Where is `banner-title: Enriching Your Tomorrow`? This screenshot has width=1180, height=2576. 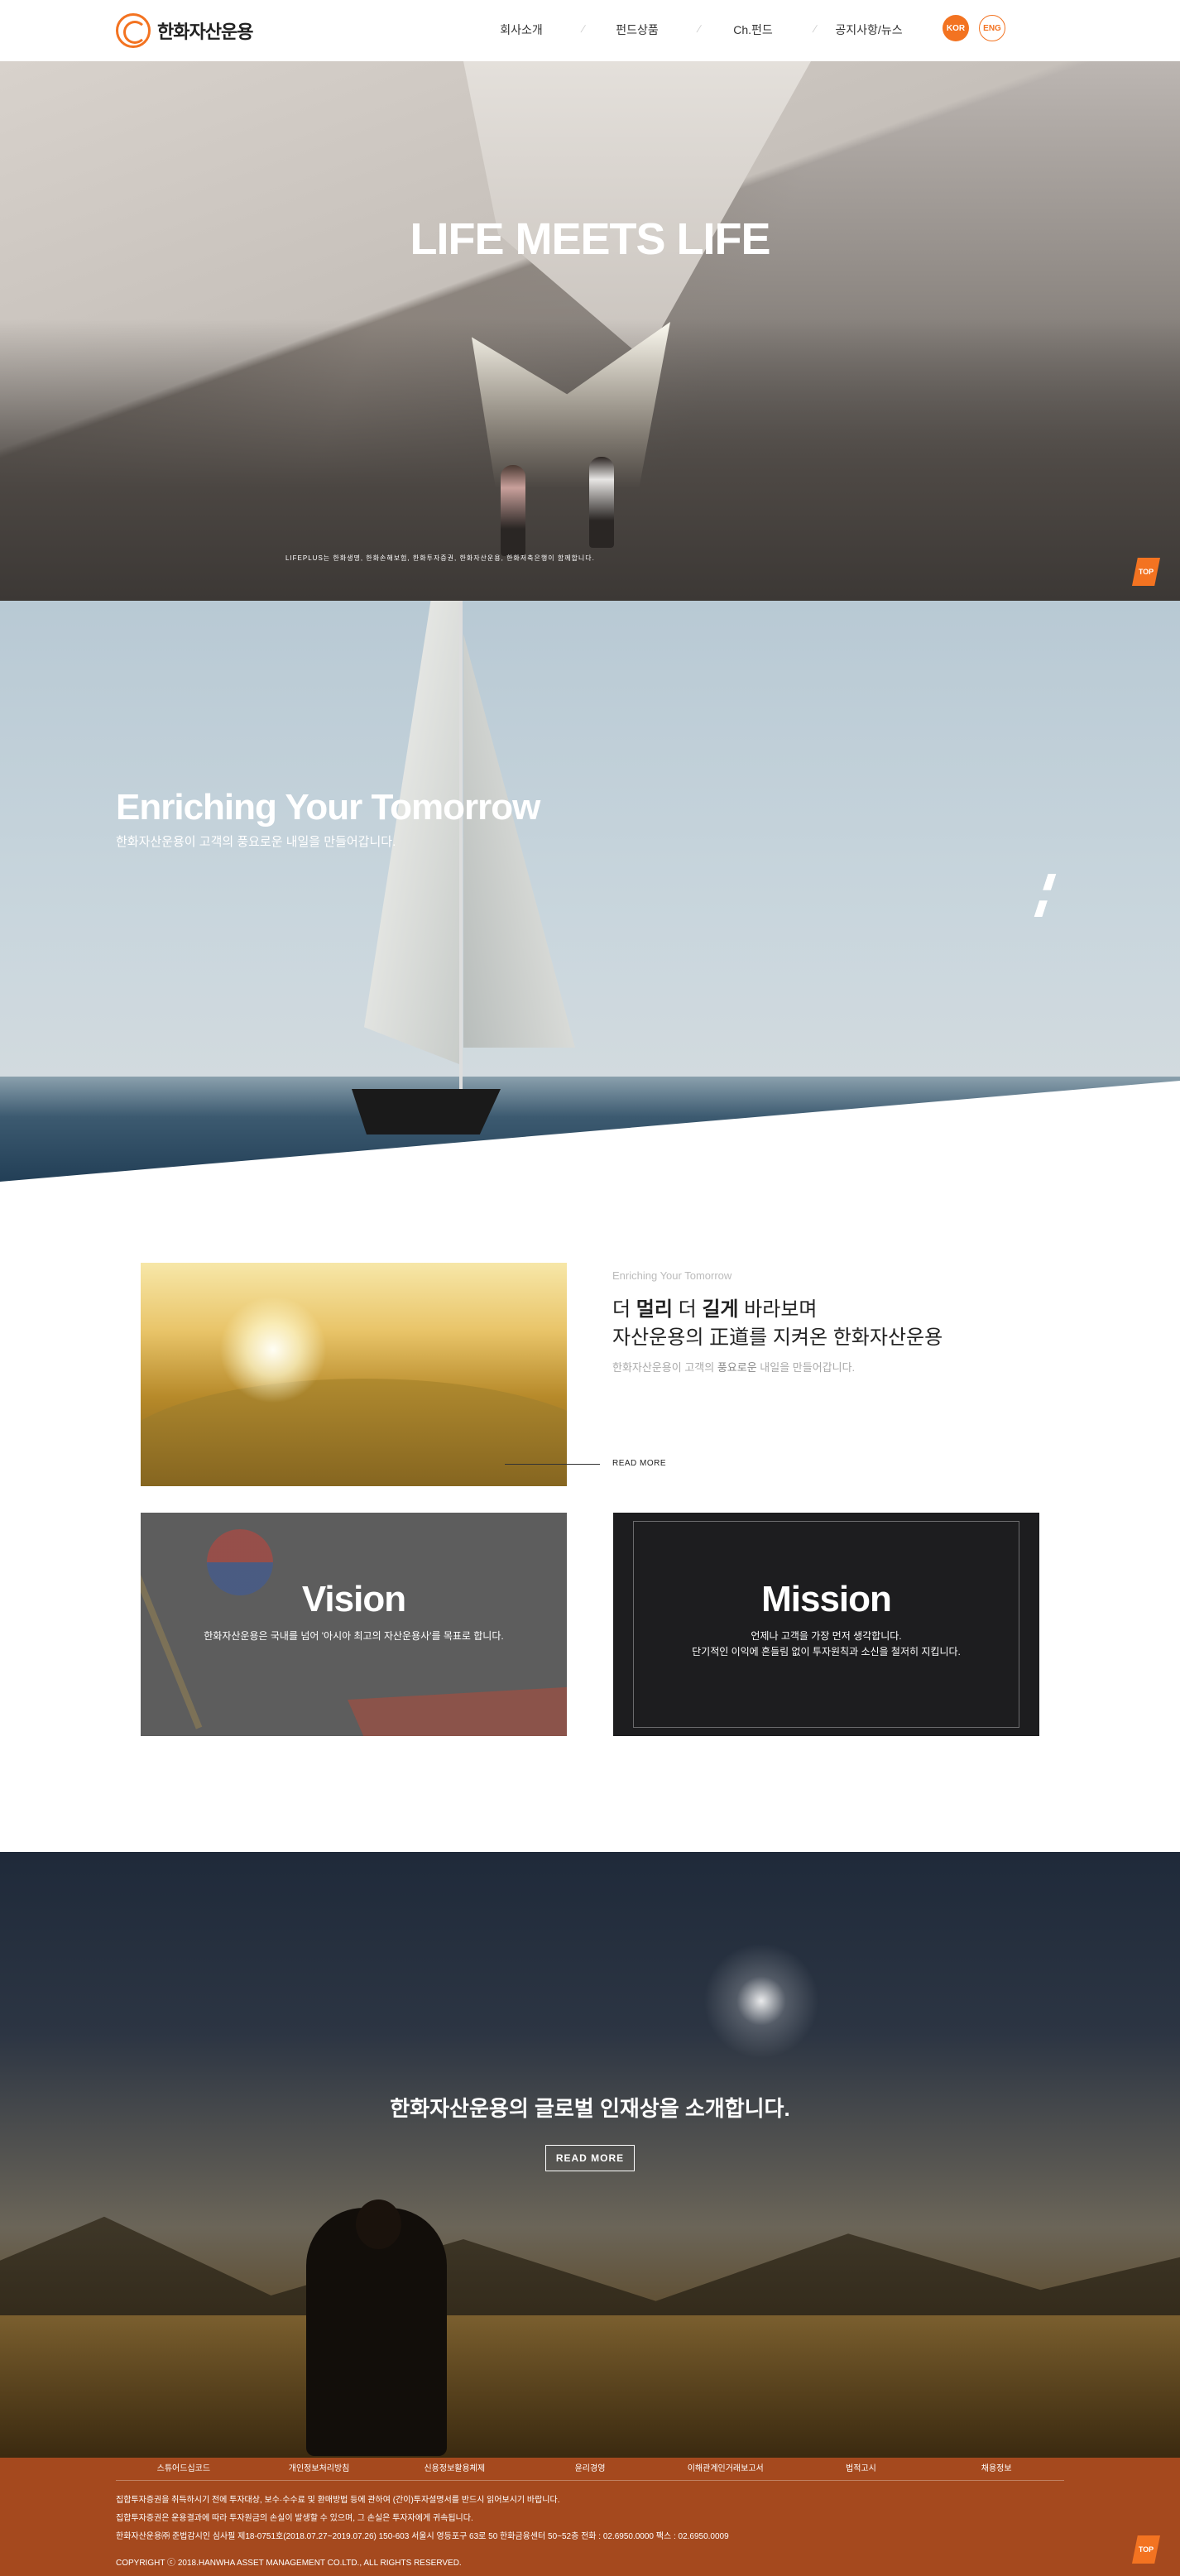
banner-title: Enriching Your Tomorrow is located at coordinates (328, 807).